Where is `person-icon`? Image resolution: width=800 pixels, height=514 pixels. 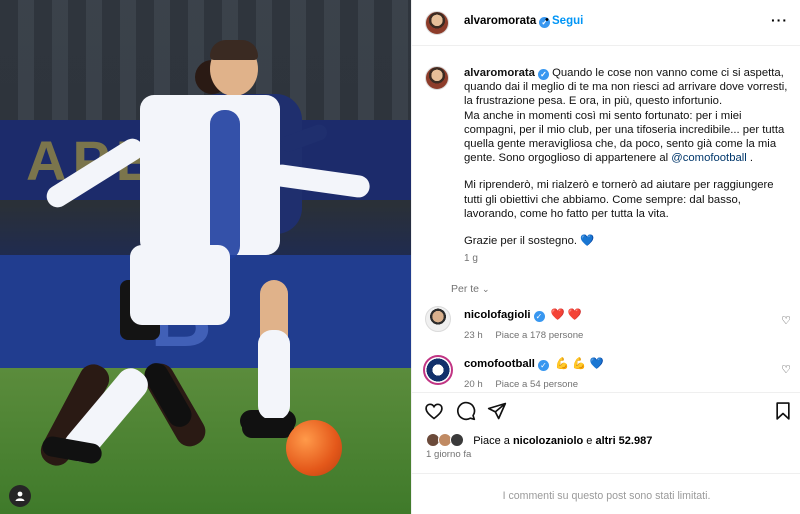
person-icon is located at coordinates (20, 496).